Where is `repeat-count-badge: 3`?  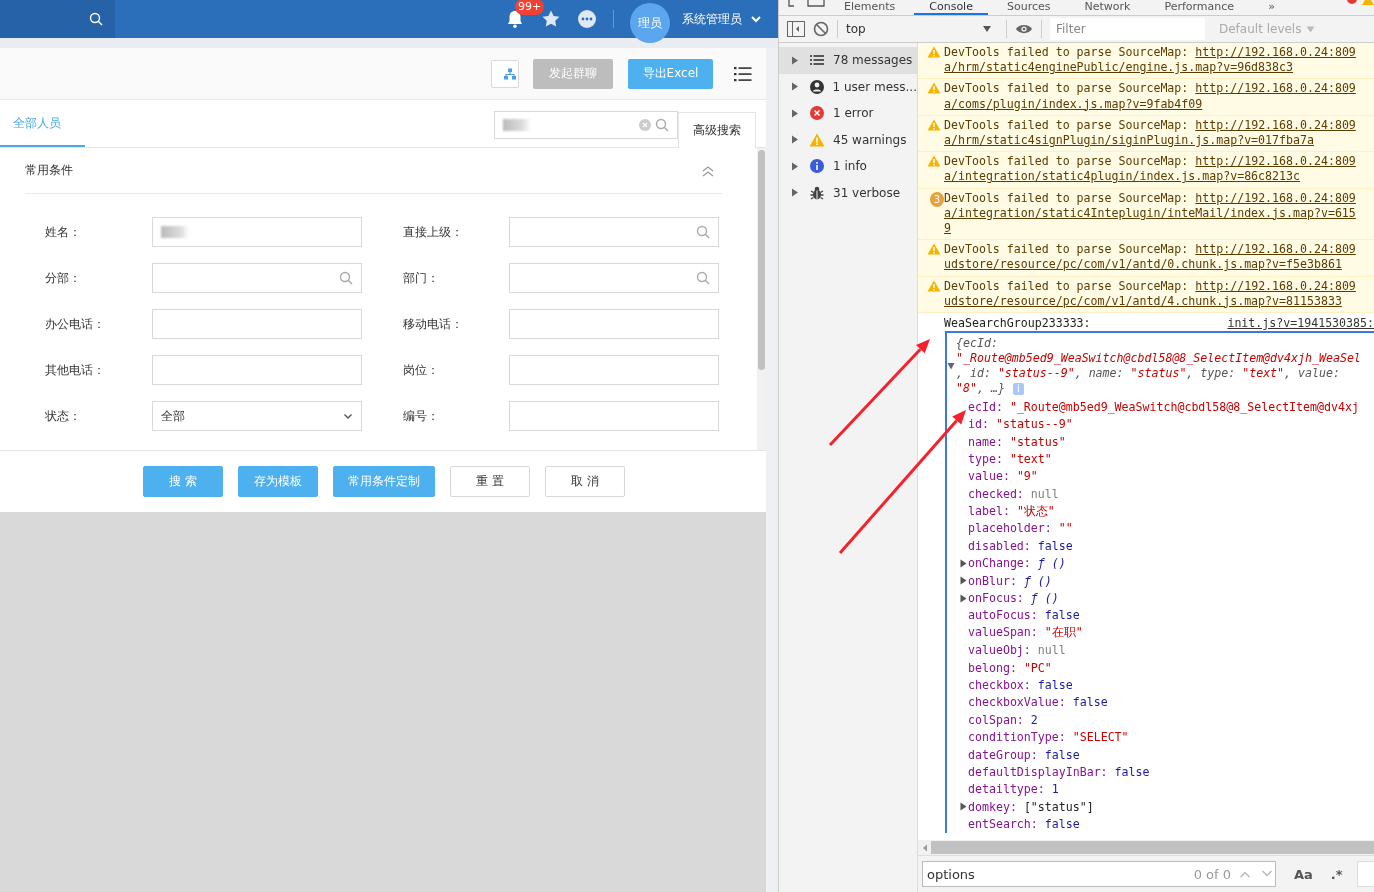 repeat-count-badge: 3 is located at coordinates (937, 199).